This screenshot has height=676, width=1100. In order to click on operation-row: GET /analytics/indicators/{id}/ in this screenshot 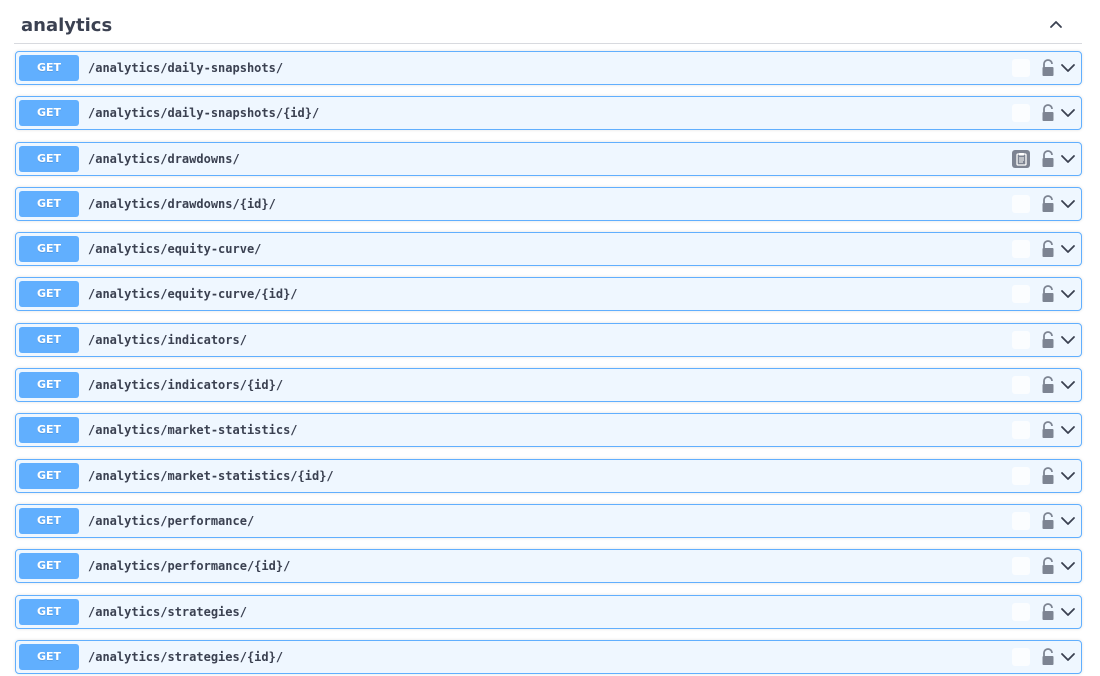, I will do `click(548, 385)`.